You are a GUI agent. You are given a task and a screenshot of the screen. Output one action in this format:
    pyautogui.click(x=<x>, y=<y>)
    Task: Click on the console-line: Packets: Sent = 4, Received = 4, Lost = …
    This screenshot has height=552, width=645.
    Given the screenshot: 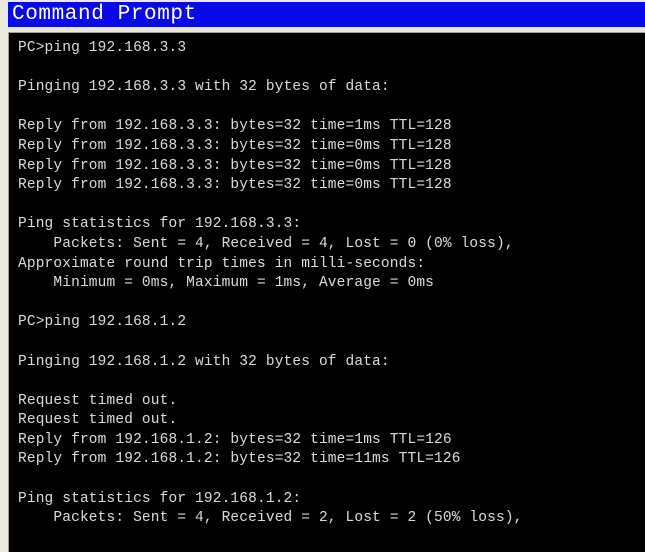 What is the action you would take?
    pyautogui.click(x=266, y=243)
    